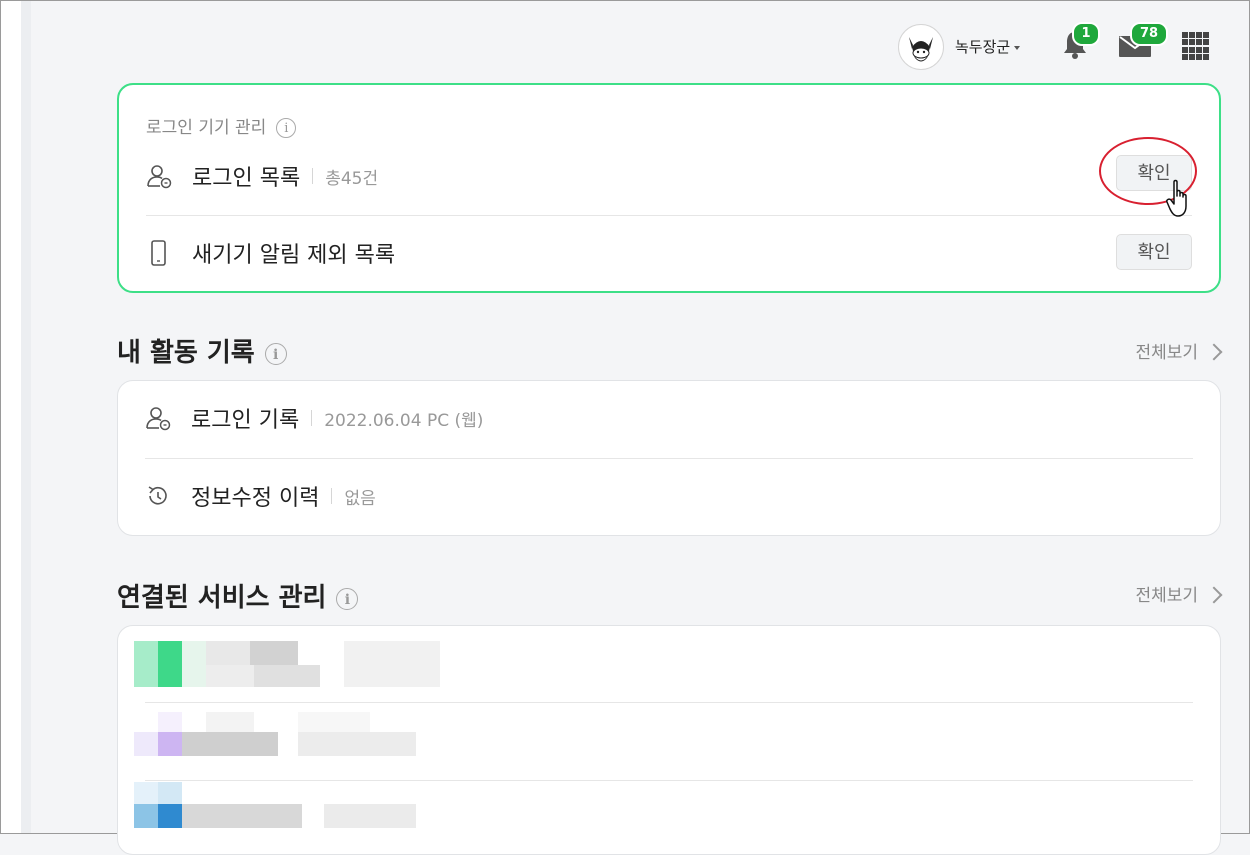  I want to click on new-device-exclusion-row: 새기기 알림 제외 목록, so click(669, 253).